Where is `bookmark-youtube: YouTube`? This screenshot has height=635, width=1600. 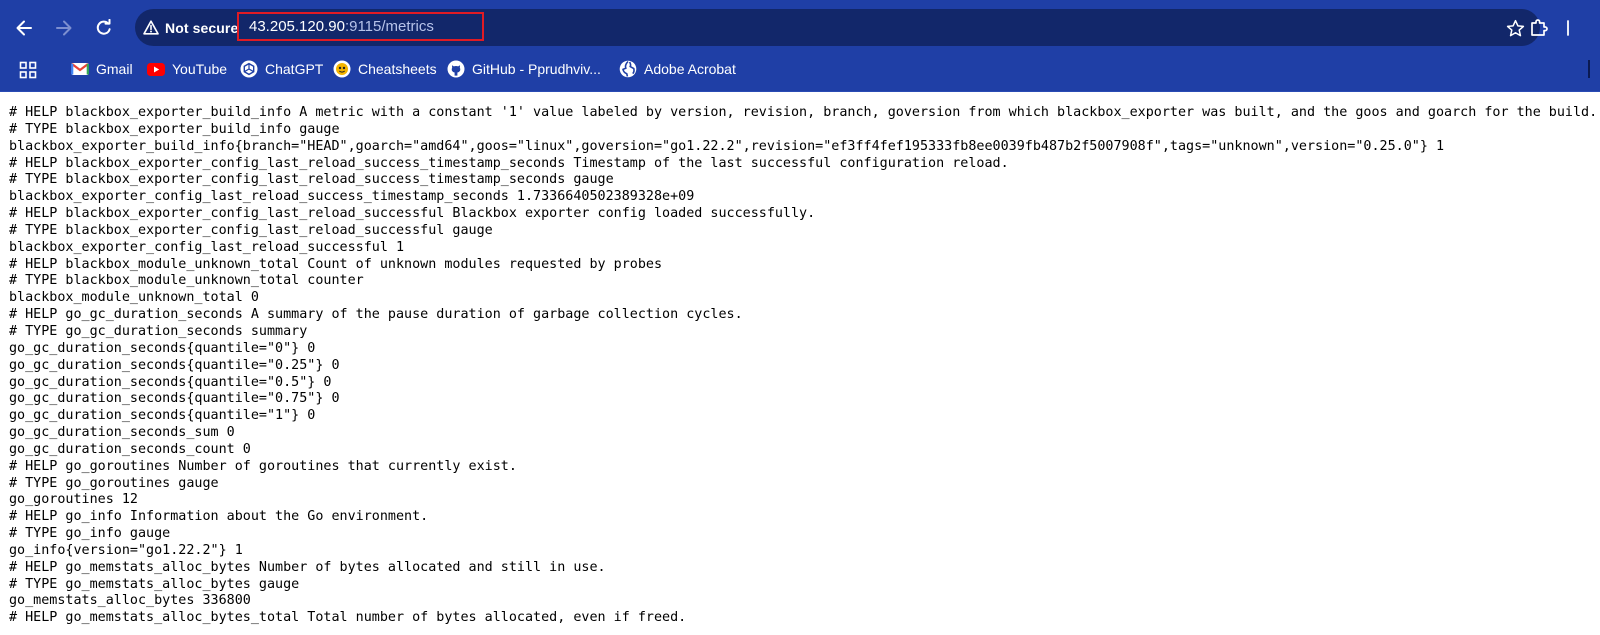 bookmark-youtube: YouTube is located at coordinates (187, 69).